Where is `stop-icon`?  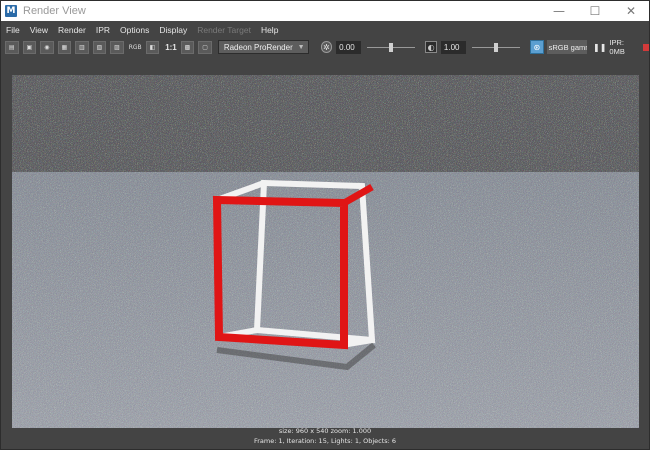
stop-icon is located at coordinates (646, 47).